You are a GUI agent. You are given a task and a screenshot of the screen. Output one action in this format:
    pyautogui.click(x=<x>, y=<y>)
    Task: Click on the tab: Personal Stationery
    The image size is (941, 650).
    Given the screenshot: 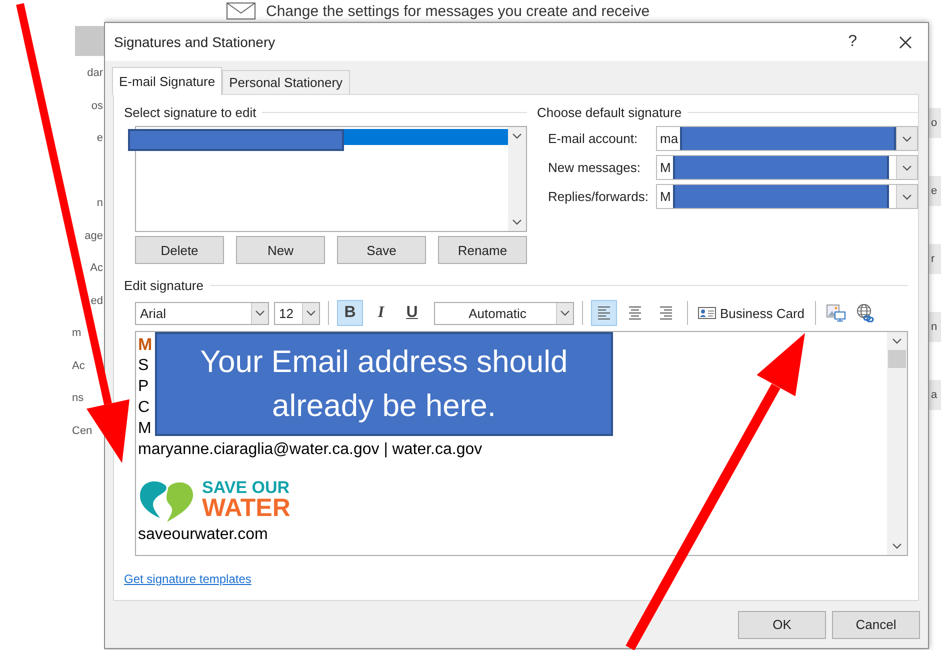 What is the action you would take?
    pyautogui.click(x=286, y=82)
    